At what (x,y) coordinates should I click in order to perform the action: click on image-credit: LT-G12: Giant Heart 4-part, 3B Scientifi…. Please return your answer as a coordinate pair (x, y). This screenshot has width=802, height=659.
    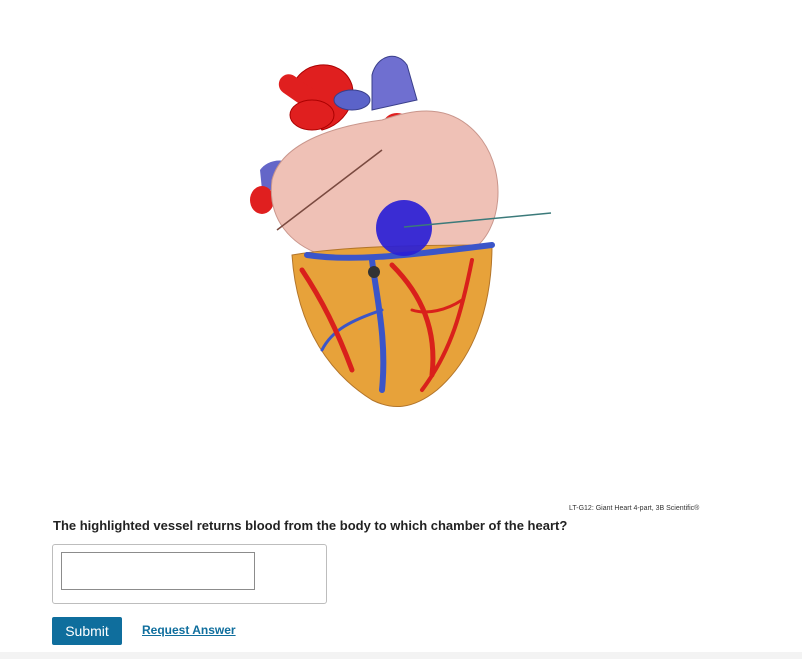
    Looking at the image, I should click on (634, 508).